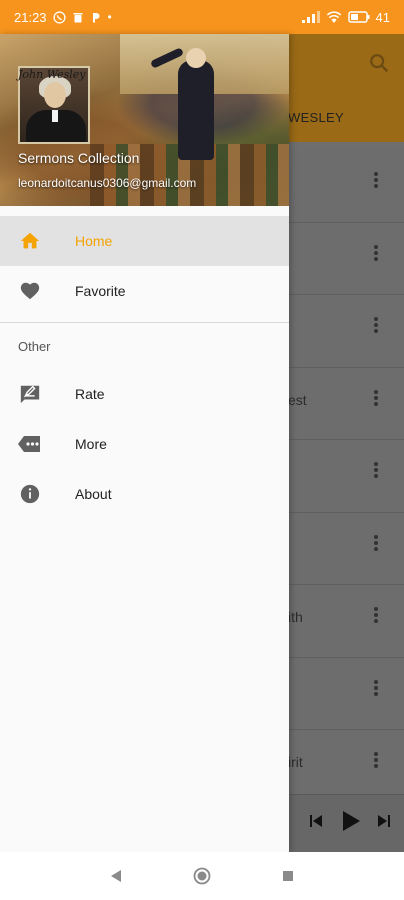 This screenshot has width=404, height=900. Describe the element at coordinates (346, 403) in the screenshot. I see `list-item: est` at that location.